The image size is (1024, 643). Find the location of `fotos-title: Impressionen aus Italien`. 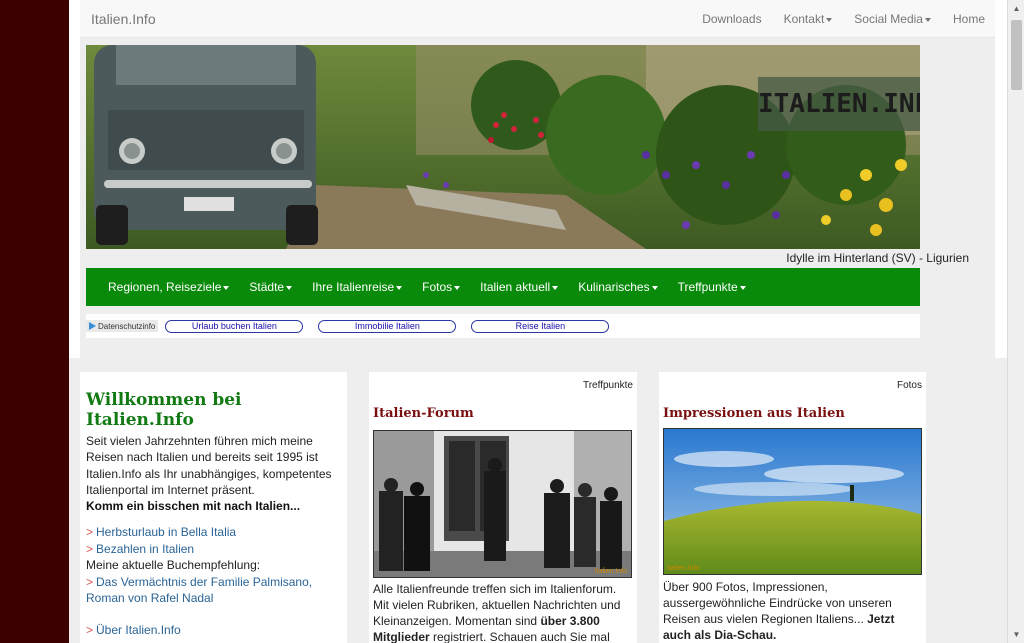

fotos-title: Impressionen aus Italien is located at coordinates (754, 413).